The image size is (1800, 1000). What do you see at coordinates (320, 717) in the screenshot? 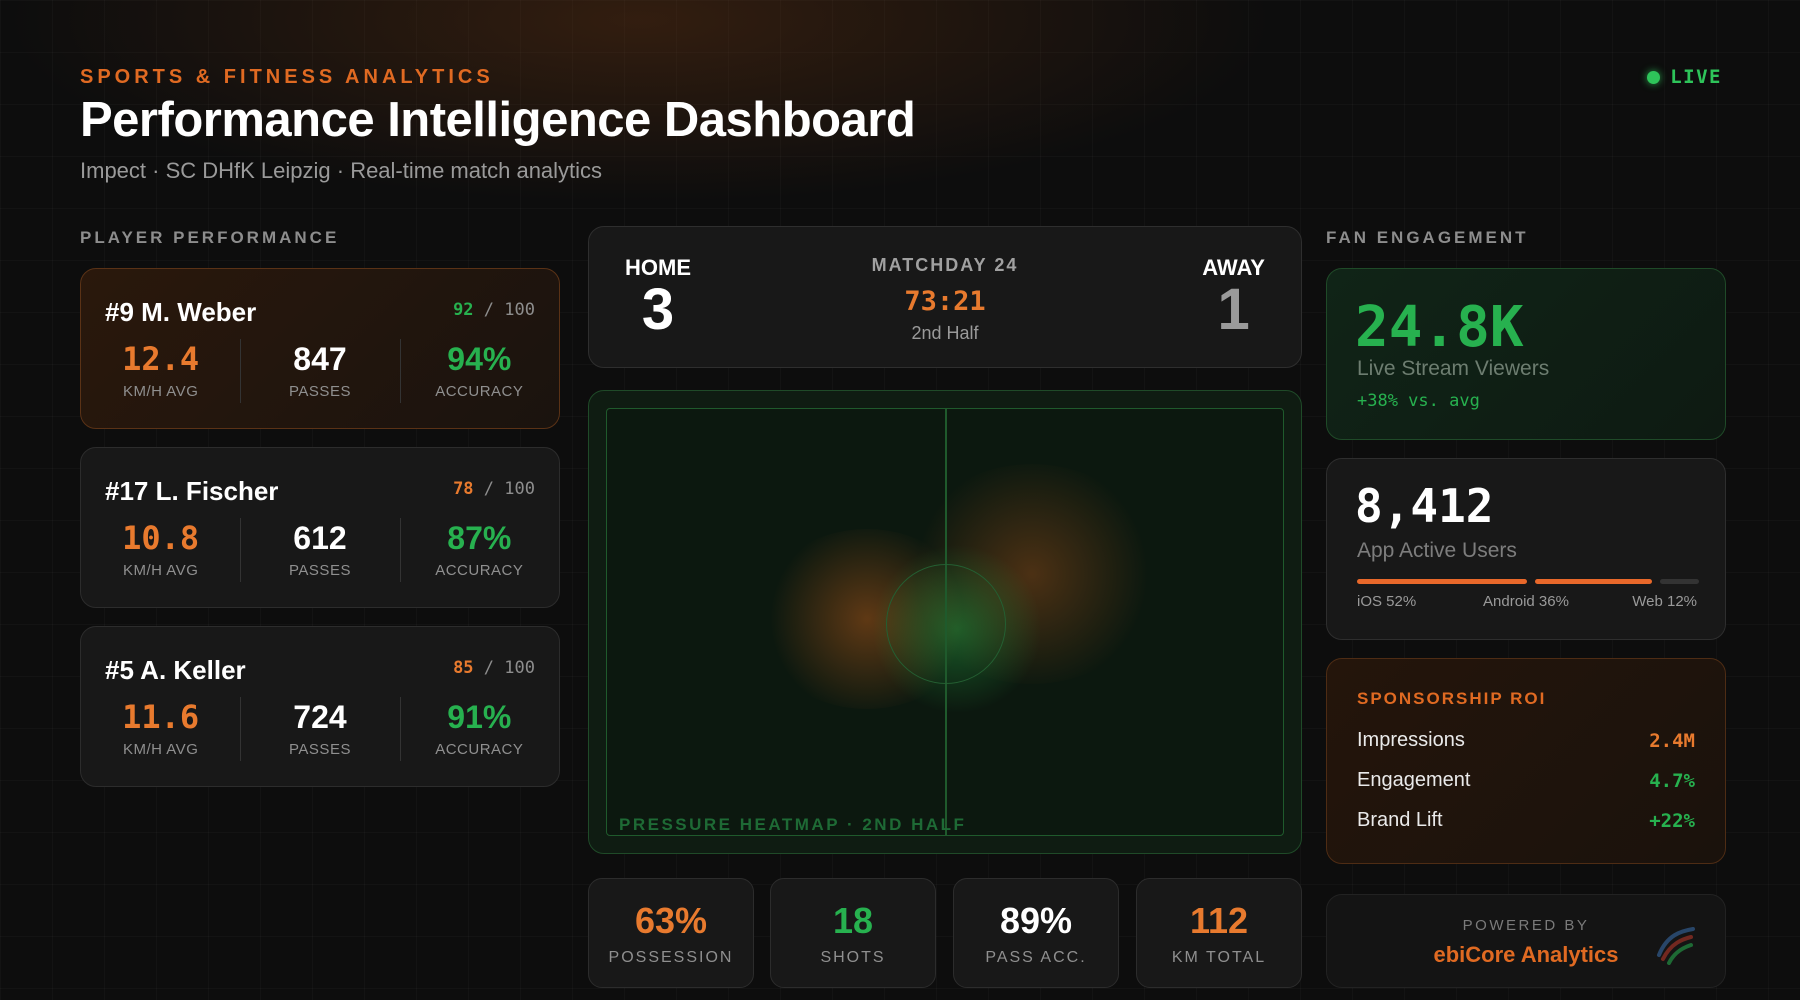
I see `player-passes-value: 724` at bounding box center [320, 717].